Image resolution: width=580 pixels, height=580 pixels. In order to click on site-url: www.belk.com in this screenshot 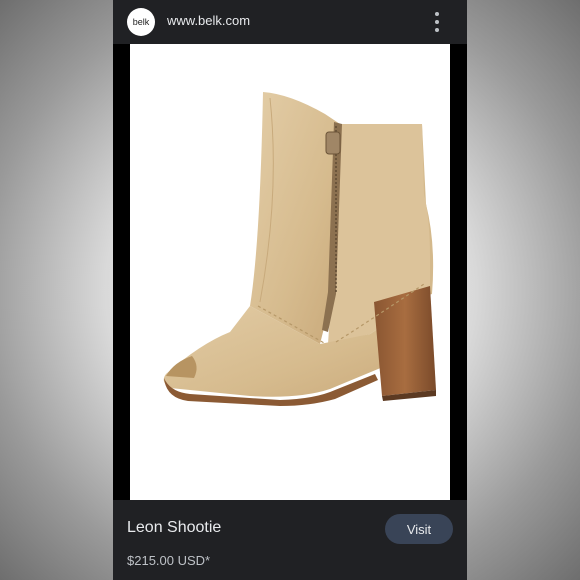, I will do `click(208, 20)`.